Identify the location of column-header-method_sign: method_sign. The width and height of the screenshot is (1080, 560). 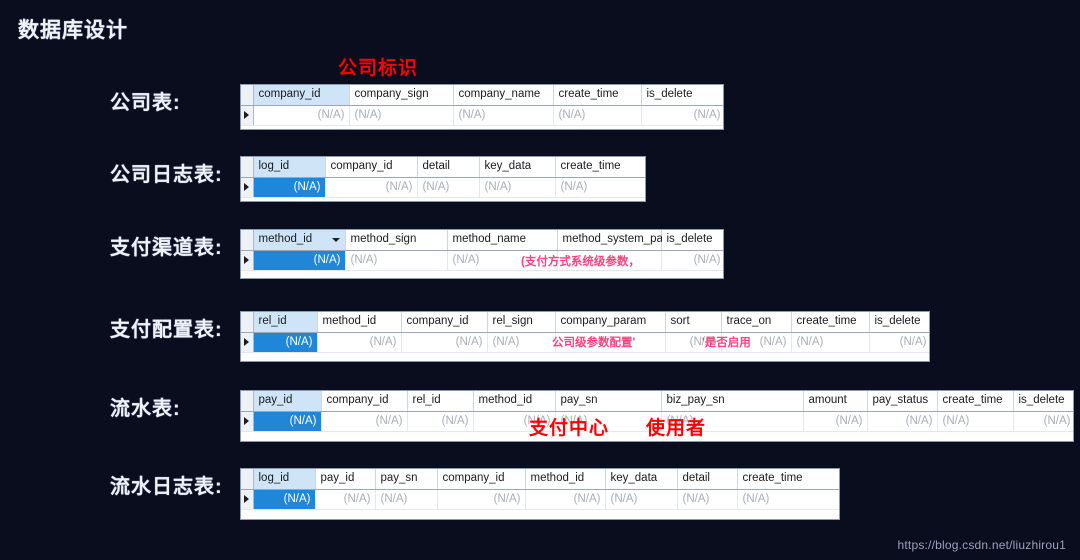
(396, 240).